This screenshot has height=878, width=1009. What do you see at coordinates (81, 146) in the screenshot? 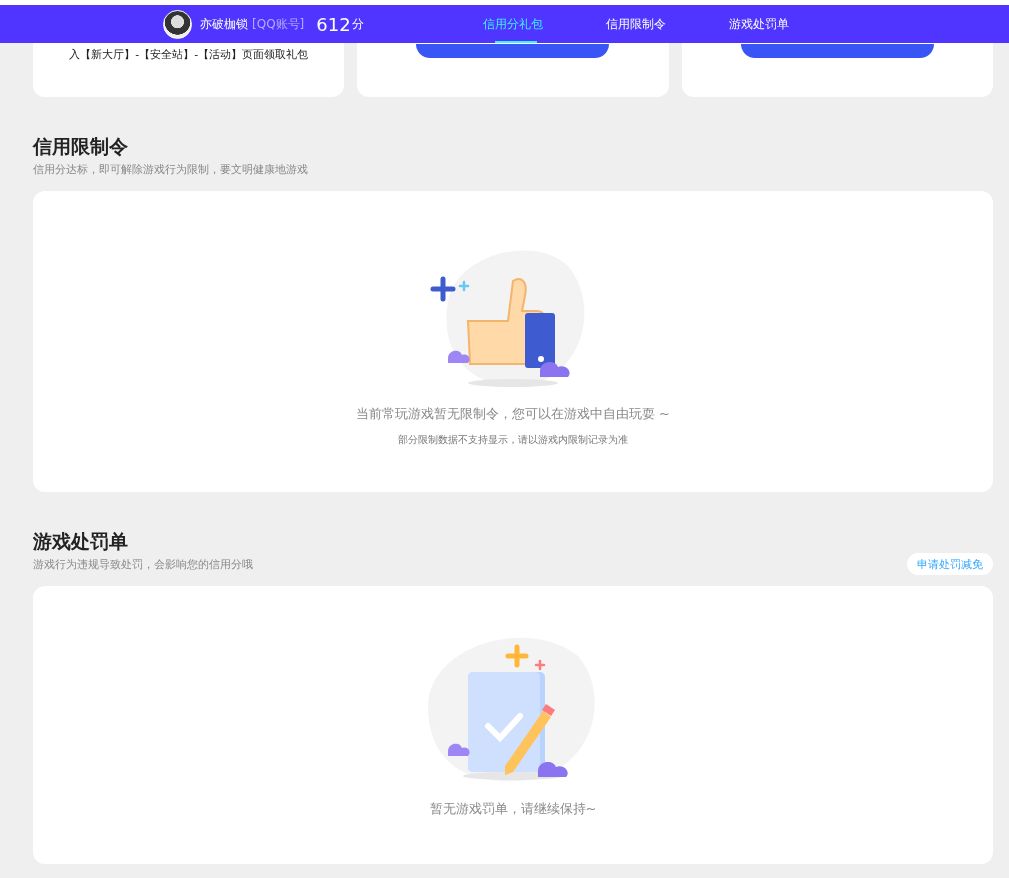
I see `section-title: 信用限制令` at bounding box center [81, 146].